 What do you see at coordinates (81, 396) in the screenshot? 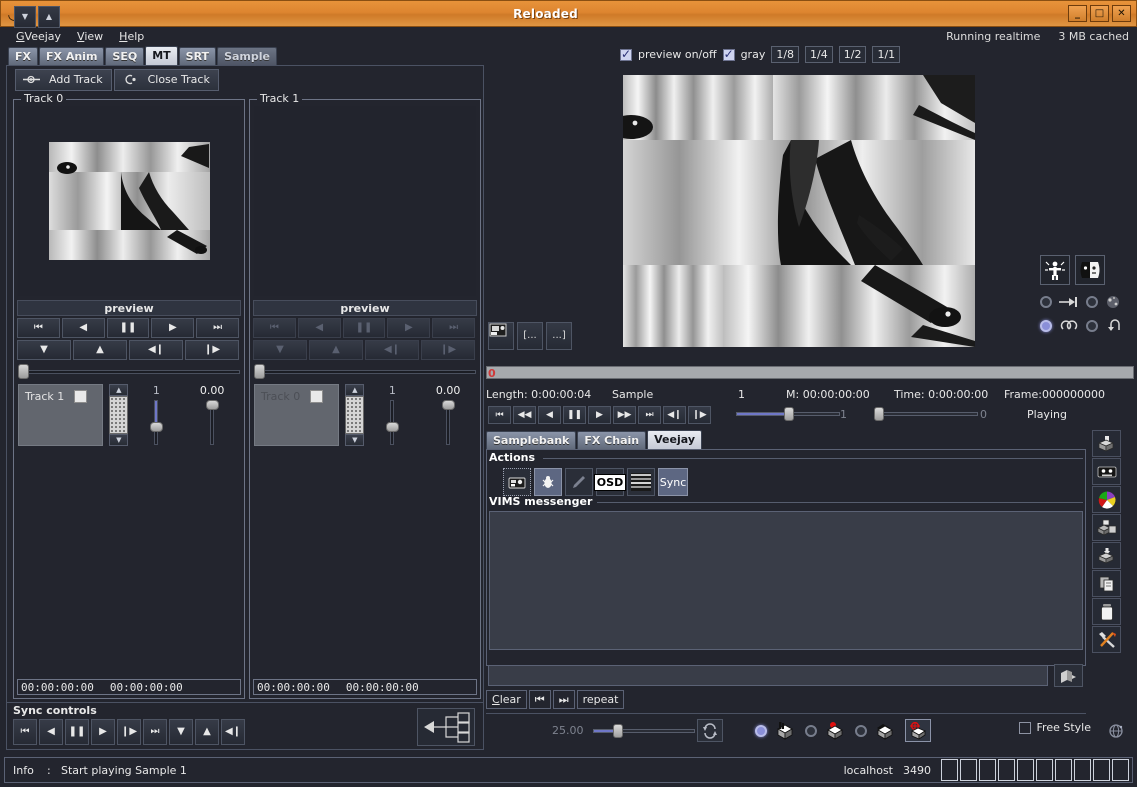
I see `track-0-mix-checkbox` at bounding box center [81, 396].